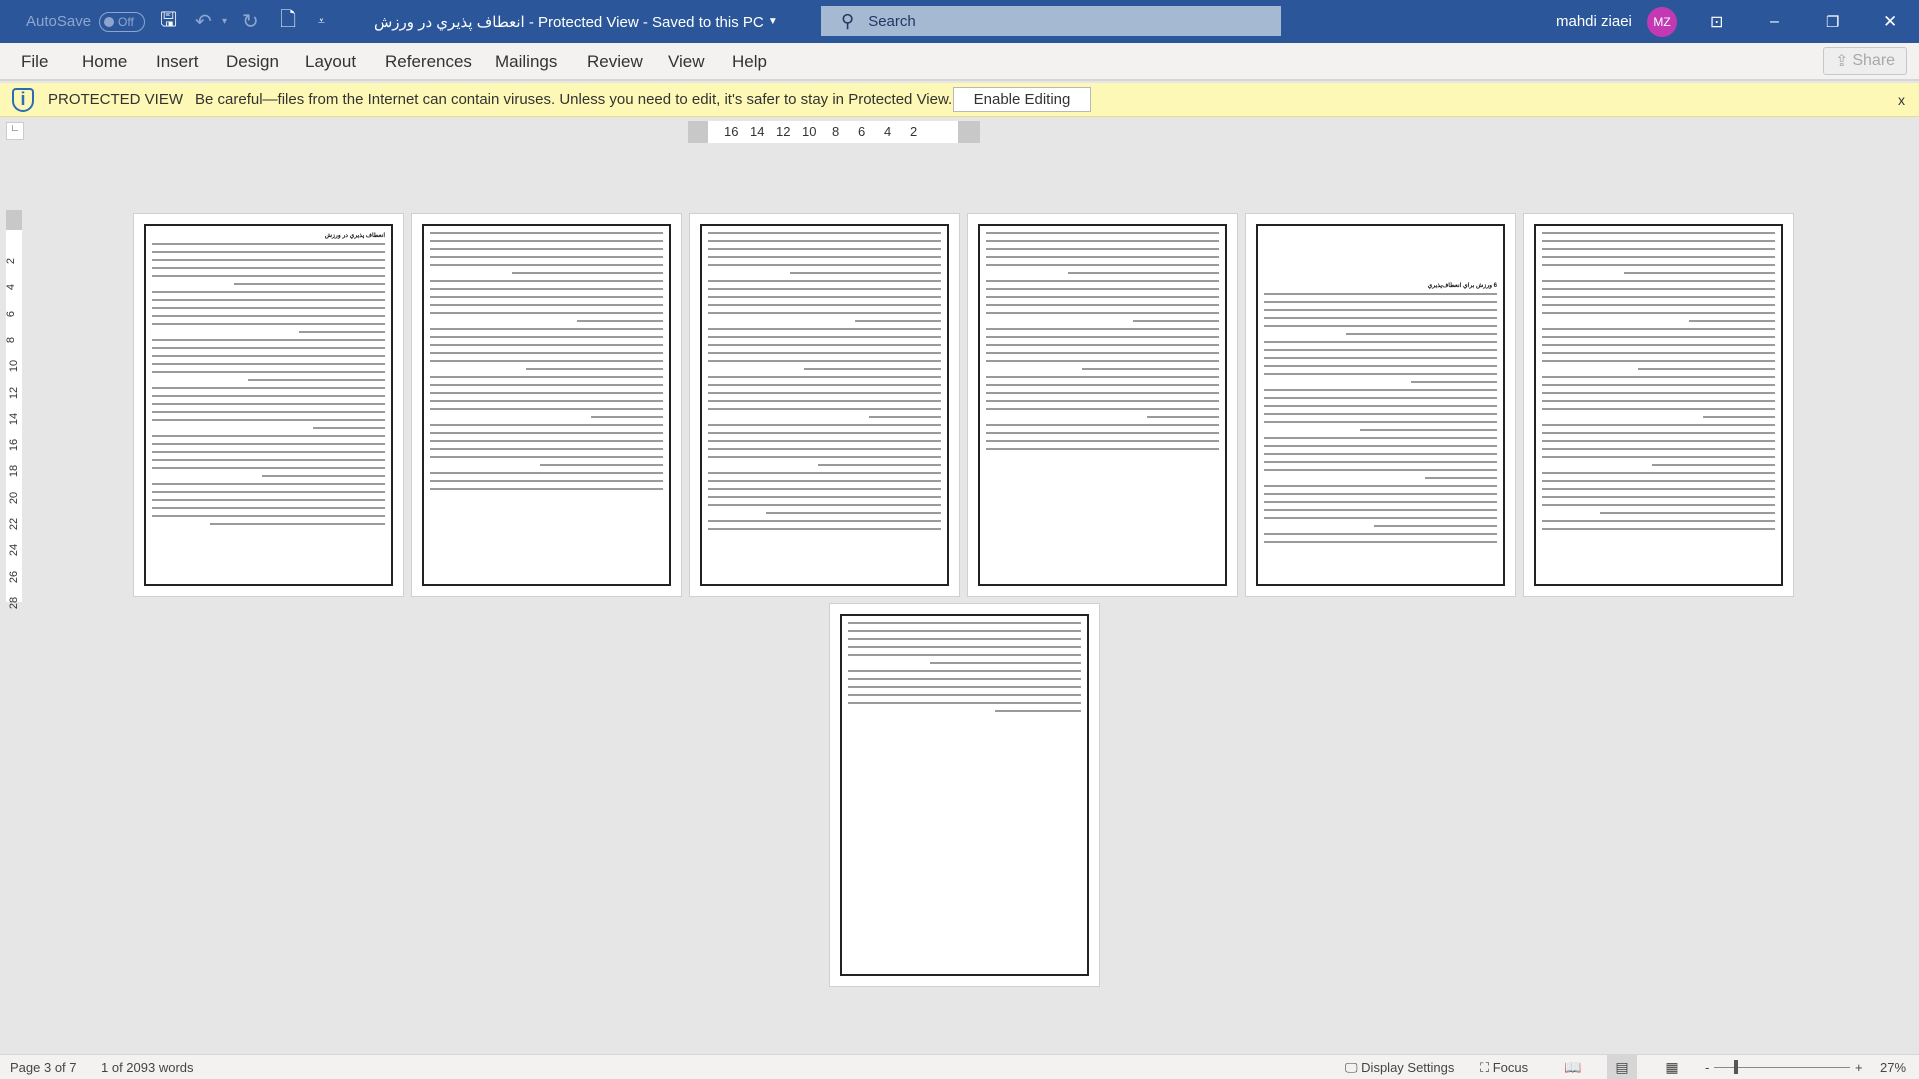 This screenshot has width=1919, height=1079. What do you see at coordinates (168, 21) in the screenshot?
I see `save-icon: 🖫` at bounding box center [168, 21].